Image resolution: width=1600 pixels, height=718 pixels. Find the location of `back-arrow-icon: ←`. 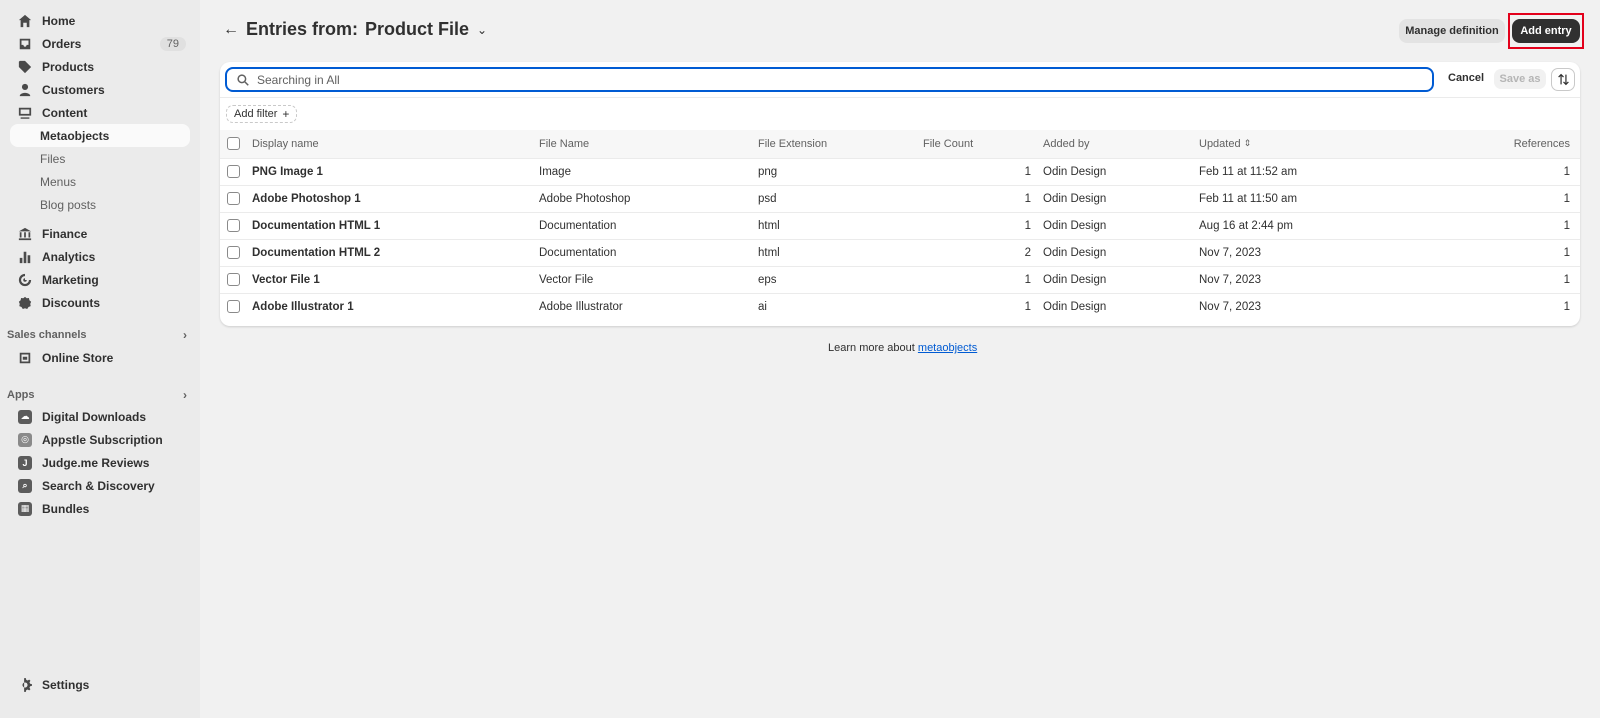

back-arrow-icon: ← is located at coordinates (231, 30).